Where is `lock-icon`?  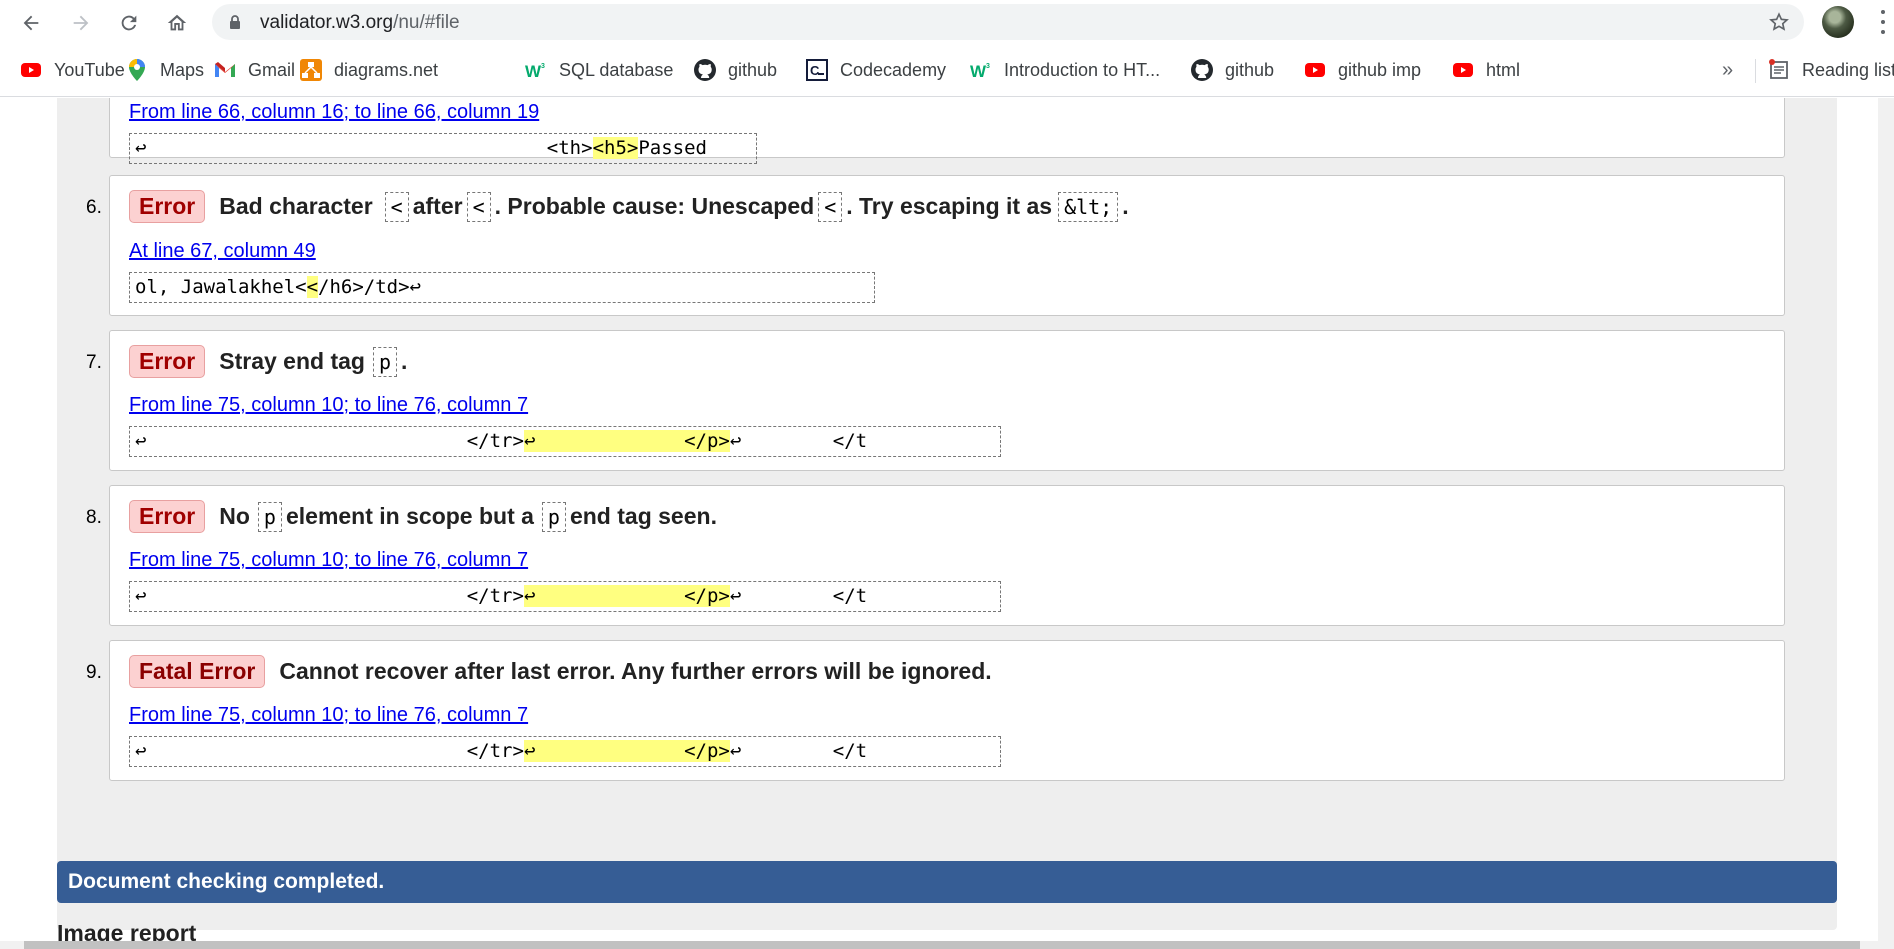
lock-icon is located at coordinates (235, 22).